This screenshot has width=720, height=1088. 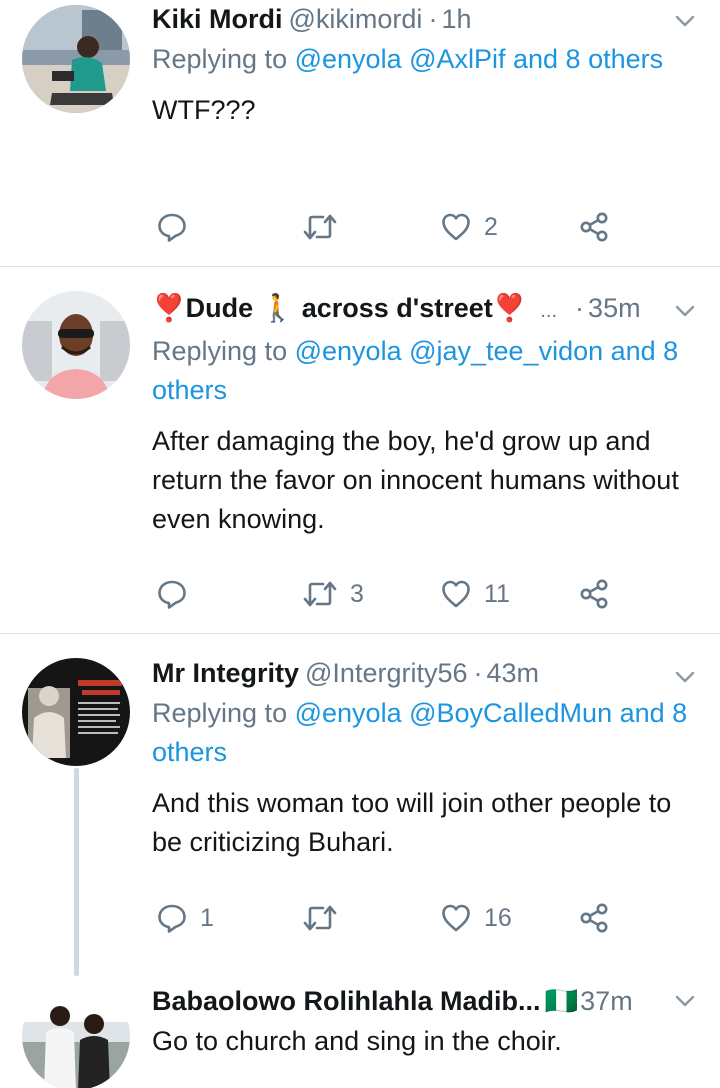 I want to click on reply-mentions: @enyola @AxlPif and 8 others, so click(x=479, y=59).